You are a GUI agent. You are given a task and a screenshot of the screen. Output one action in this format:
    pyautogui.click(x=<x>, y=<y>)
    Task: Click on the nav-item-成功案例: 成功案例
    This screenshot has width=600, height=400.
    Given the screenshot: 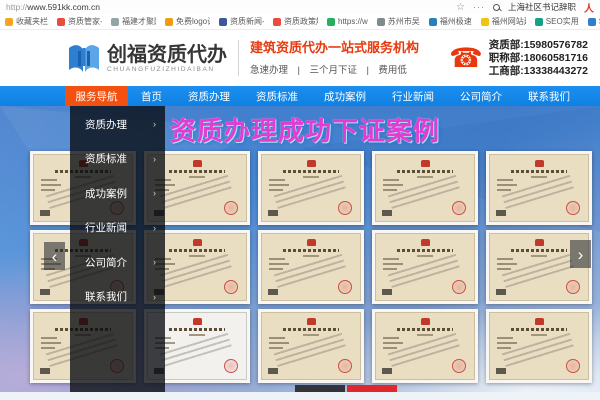 What is the action you would take?
    pyautogui.click(x=345, y=96)
    